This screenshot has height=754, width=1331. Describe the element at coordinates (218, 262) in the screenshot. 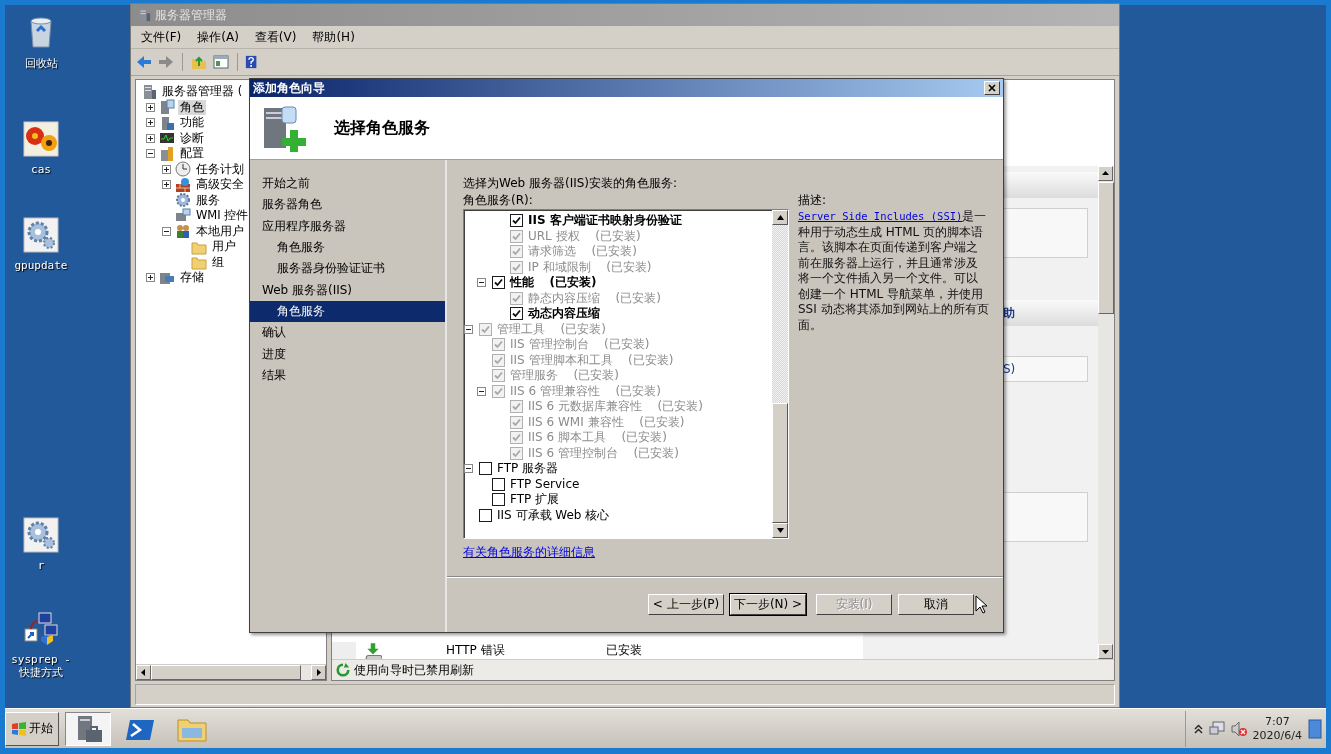

I see `tree-item: 组` at that location.